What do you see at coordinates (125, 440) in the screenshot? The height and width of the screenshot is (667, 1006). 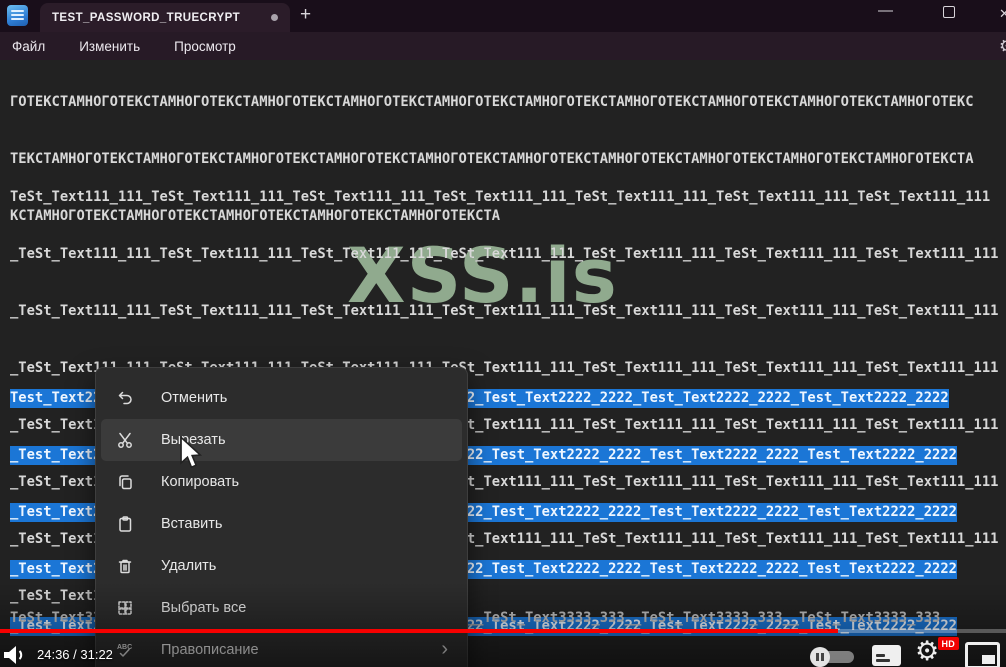 I see `cut-icon` at bounding box center [125, 440].